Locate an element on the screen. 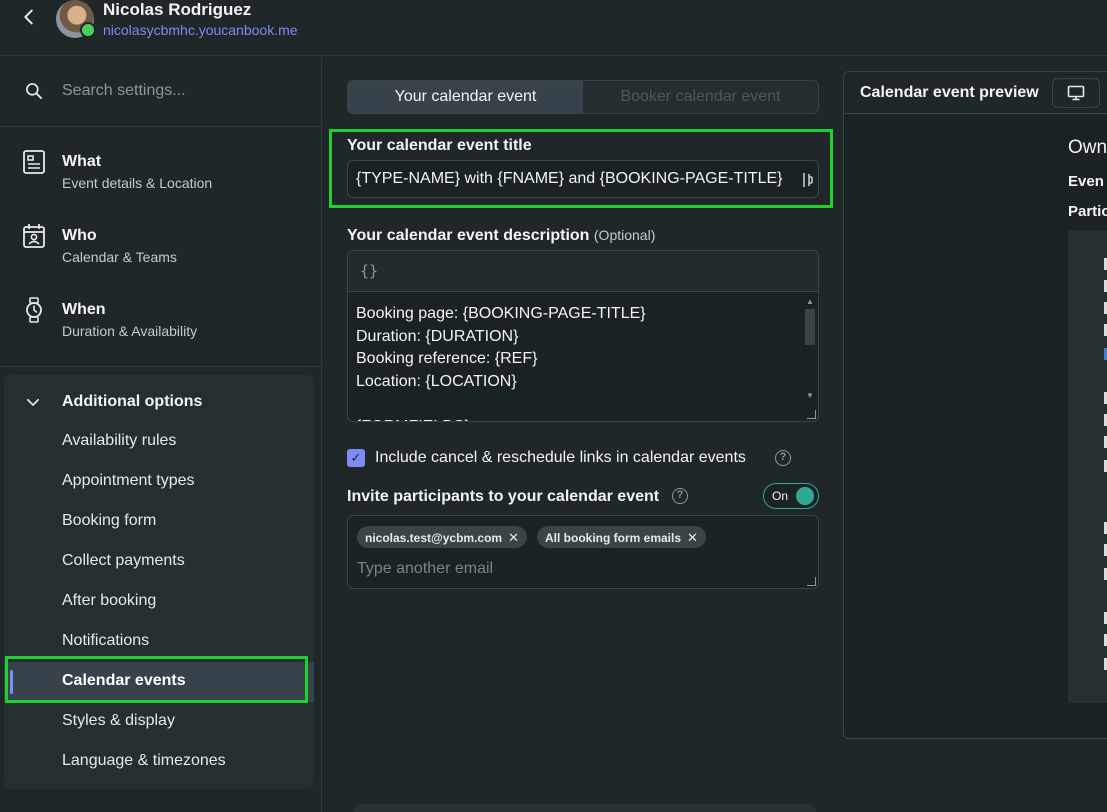 Image resolution: width=1107 pixels, height=812 pixels. sidebar-item-label: Collect payments is located at coordinates (123, 560).